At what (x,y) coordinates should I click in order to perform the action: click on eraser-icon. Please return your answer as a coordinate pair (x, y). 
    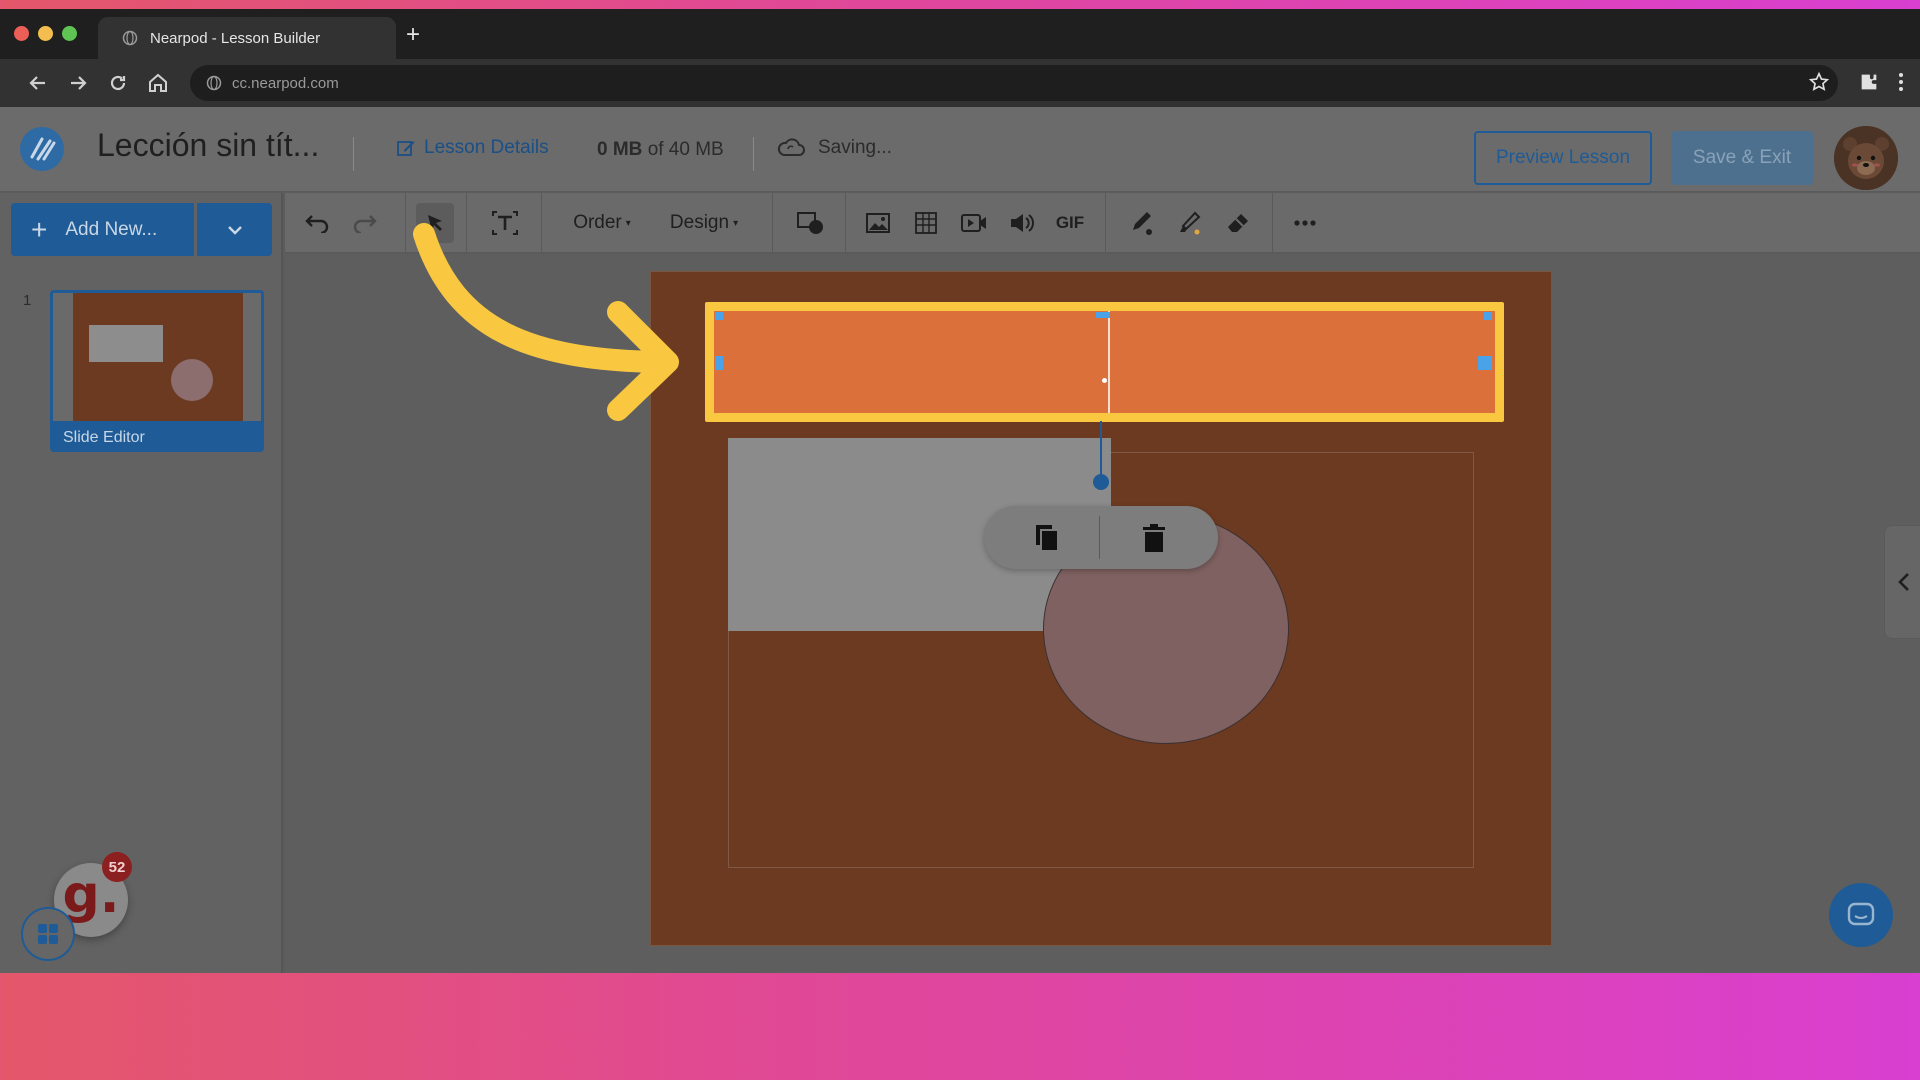
    Looking at the image, I should click on (1238, 223).